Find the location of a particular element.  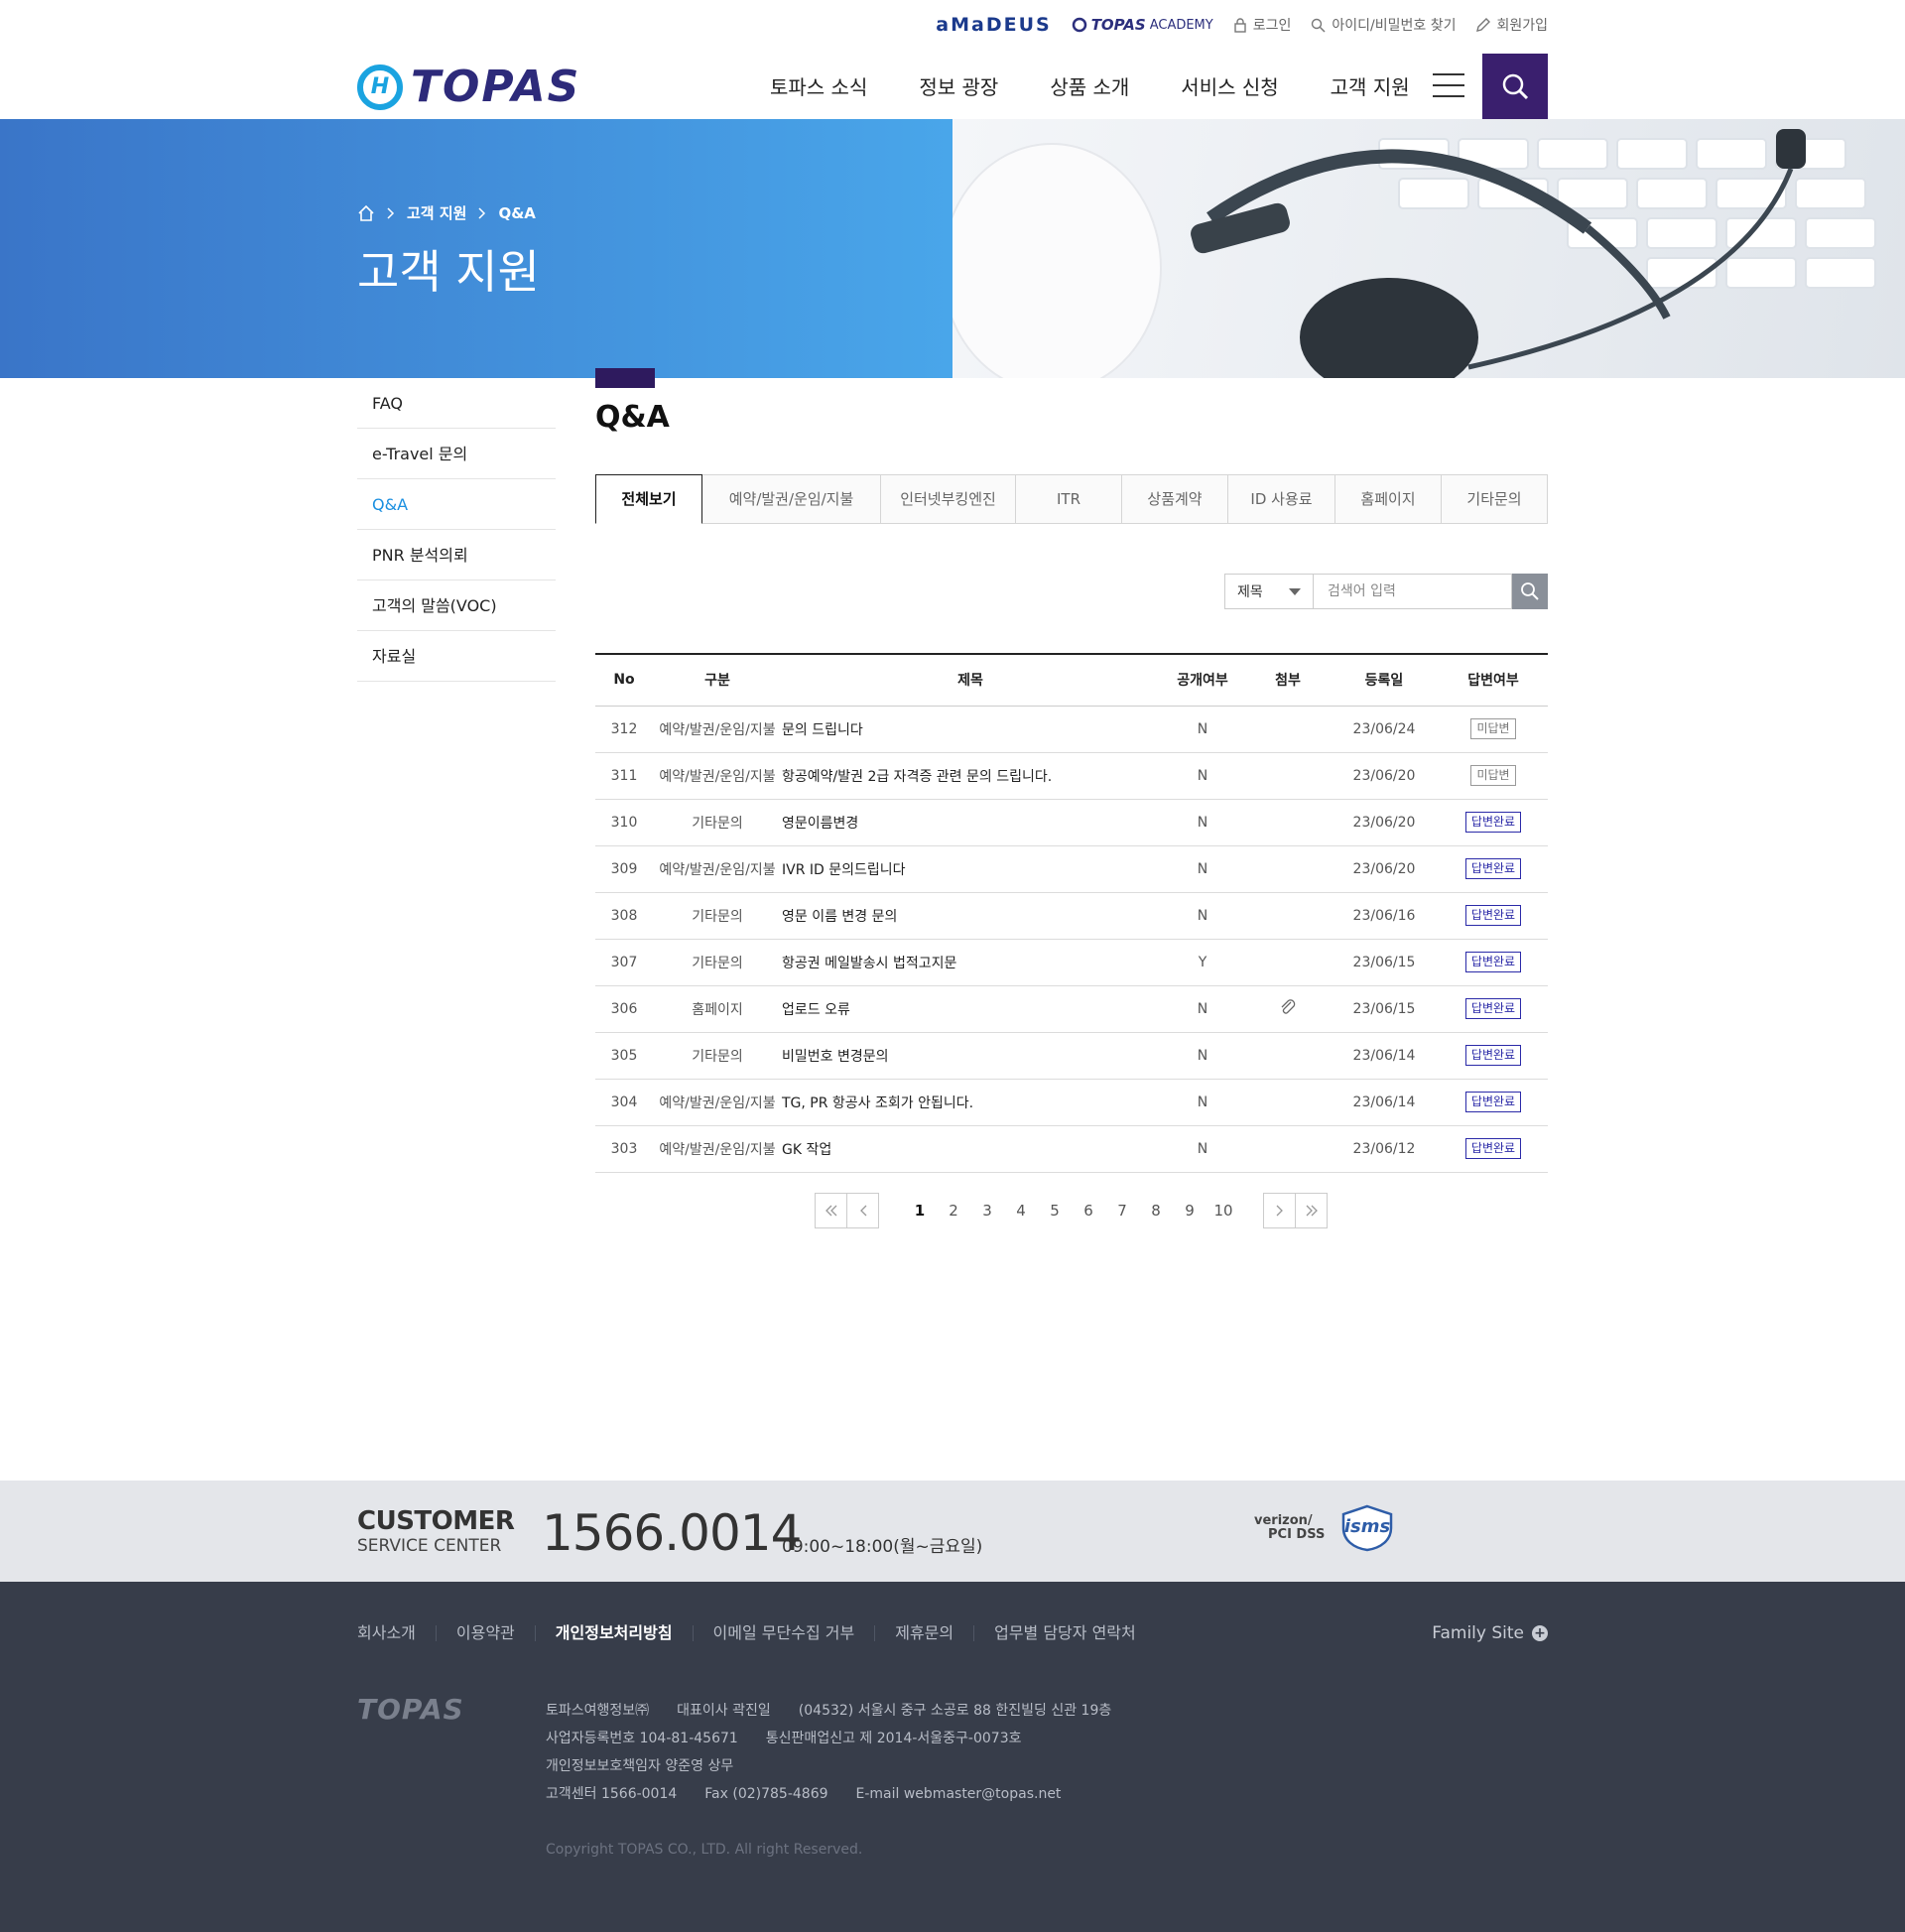

page-number: 9 is located at coordinates (1189, 1211).